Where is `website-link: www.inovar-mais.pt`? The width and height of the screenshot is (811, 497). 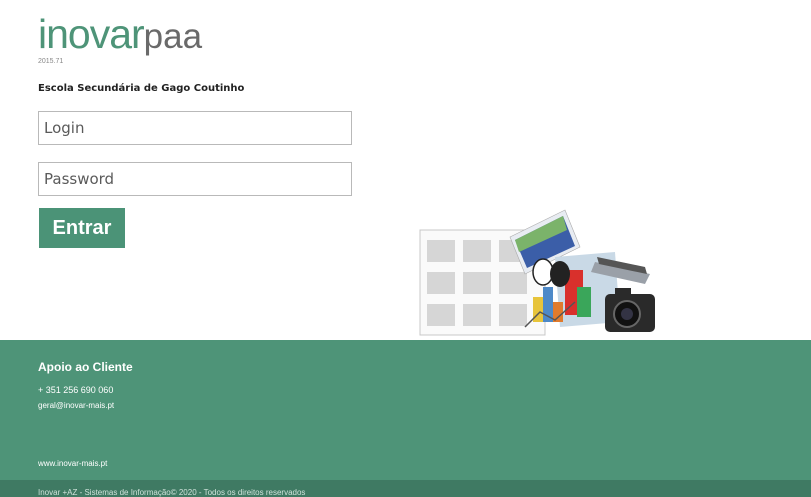
website-link: www.inovar-mais.pt is located at coordinates (72, 463).